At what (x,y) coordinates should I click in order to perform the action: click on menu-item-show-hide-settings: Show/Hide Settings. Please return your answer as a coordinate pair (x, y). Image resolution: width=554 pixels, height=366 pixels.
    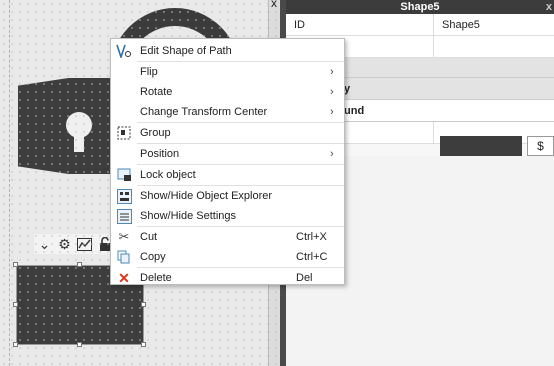
    Looking at the image, I should click on (227, 216).